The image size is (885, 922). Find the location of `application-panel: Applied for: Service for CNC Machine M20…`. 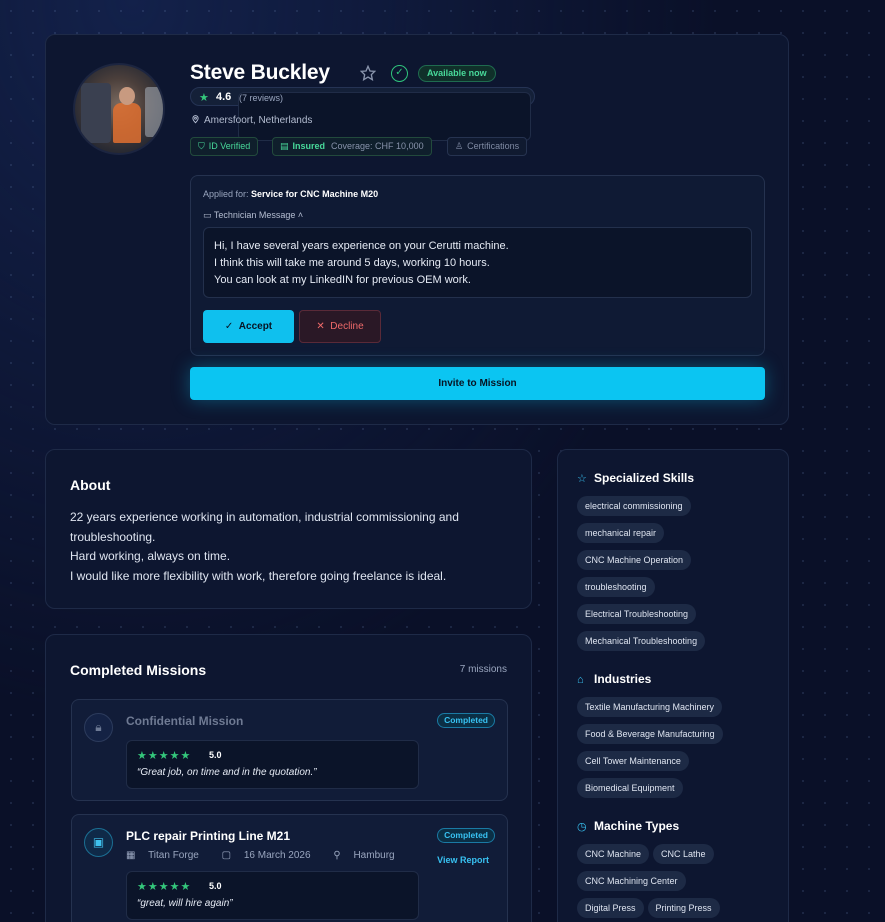

application-panel: Applied for: Service for CNC Machine M20… is located at coordinates (477, 265).